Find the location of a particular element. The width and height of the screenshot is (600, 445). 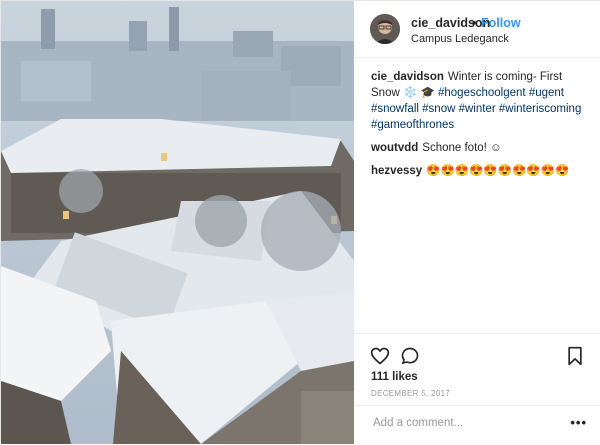

post-username: cie_davidson is located at coordinates (450, 23).